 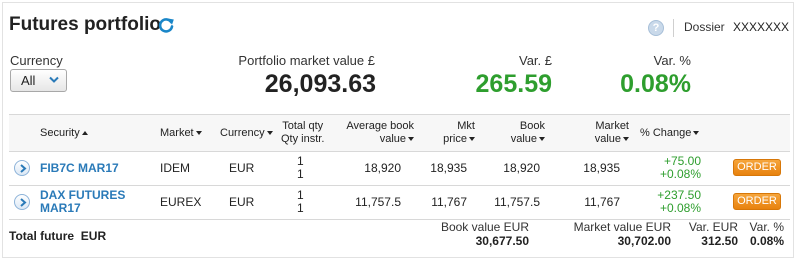 I want to click on dossier-label: Dossier, so click(x=704, y=27).